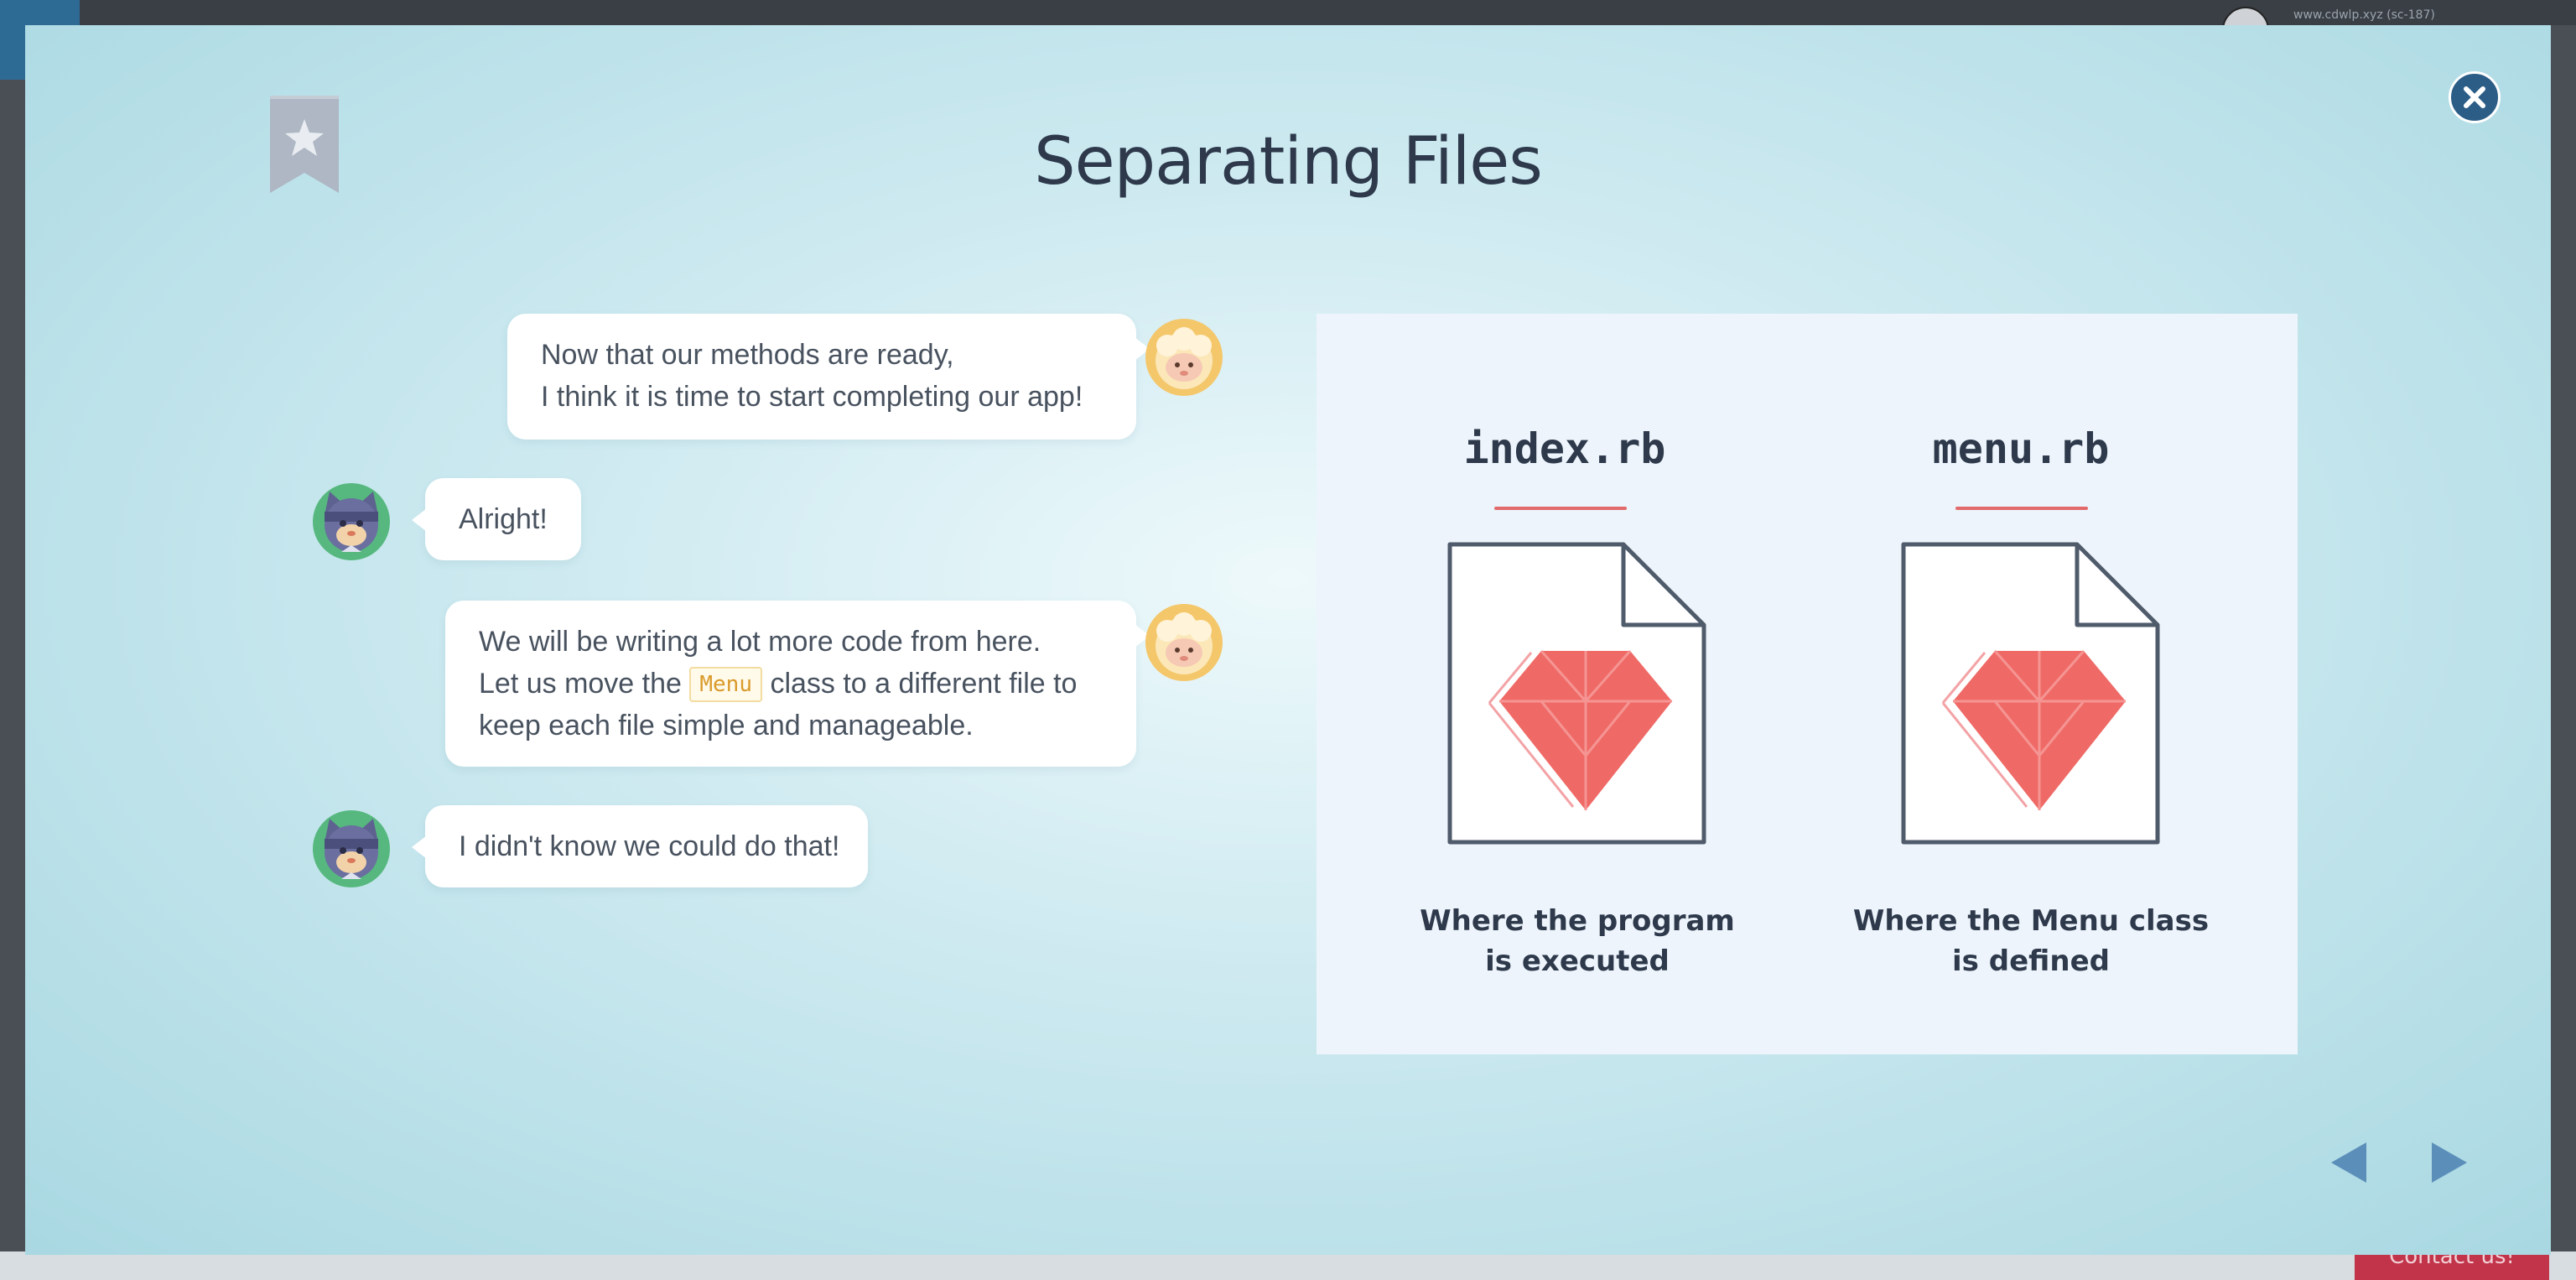 This screenshot has height=1280, width=2576. What do you see at coordinates (924, 684) in the screenshot?
I see `message-text: class to a different file to` at bounding box center [924, 684].